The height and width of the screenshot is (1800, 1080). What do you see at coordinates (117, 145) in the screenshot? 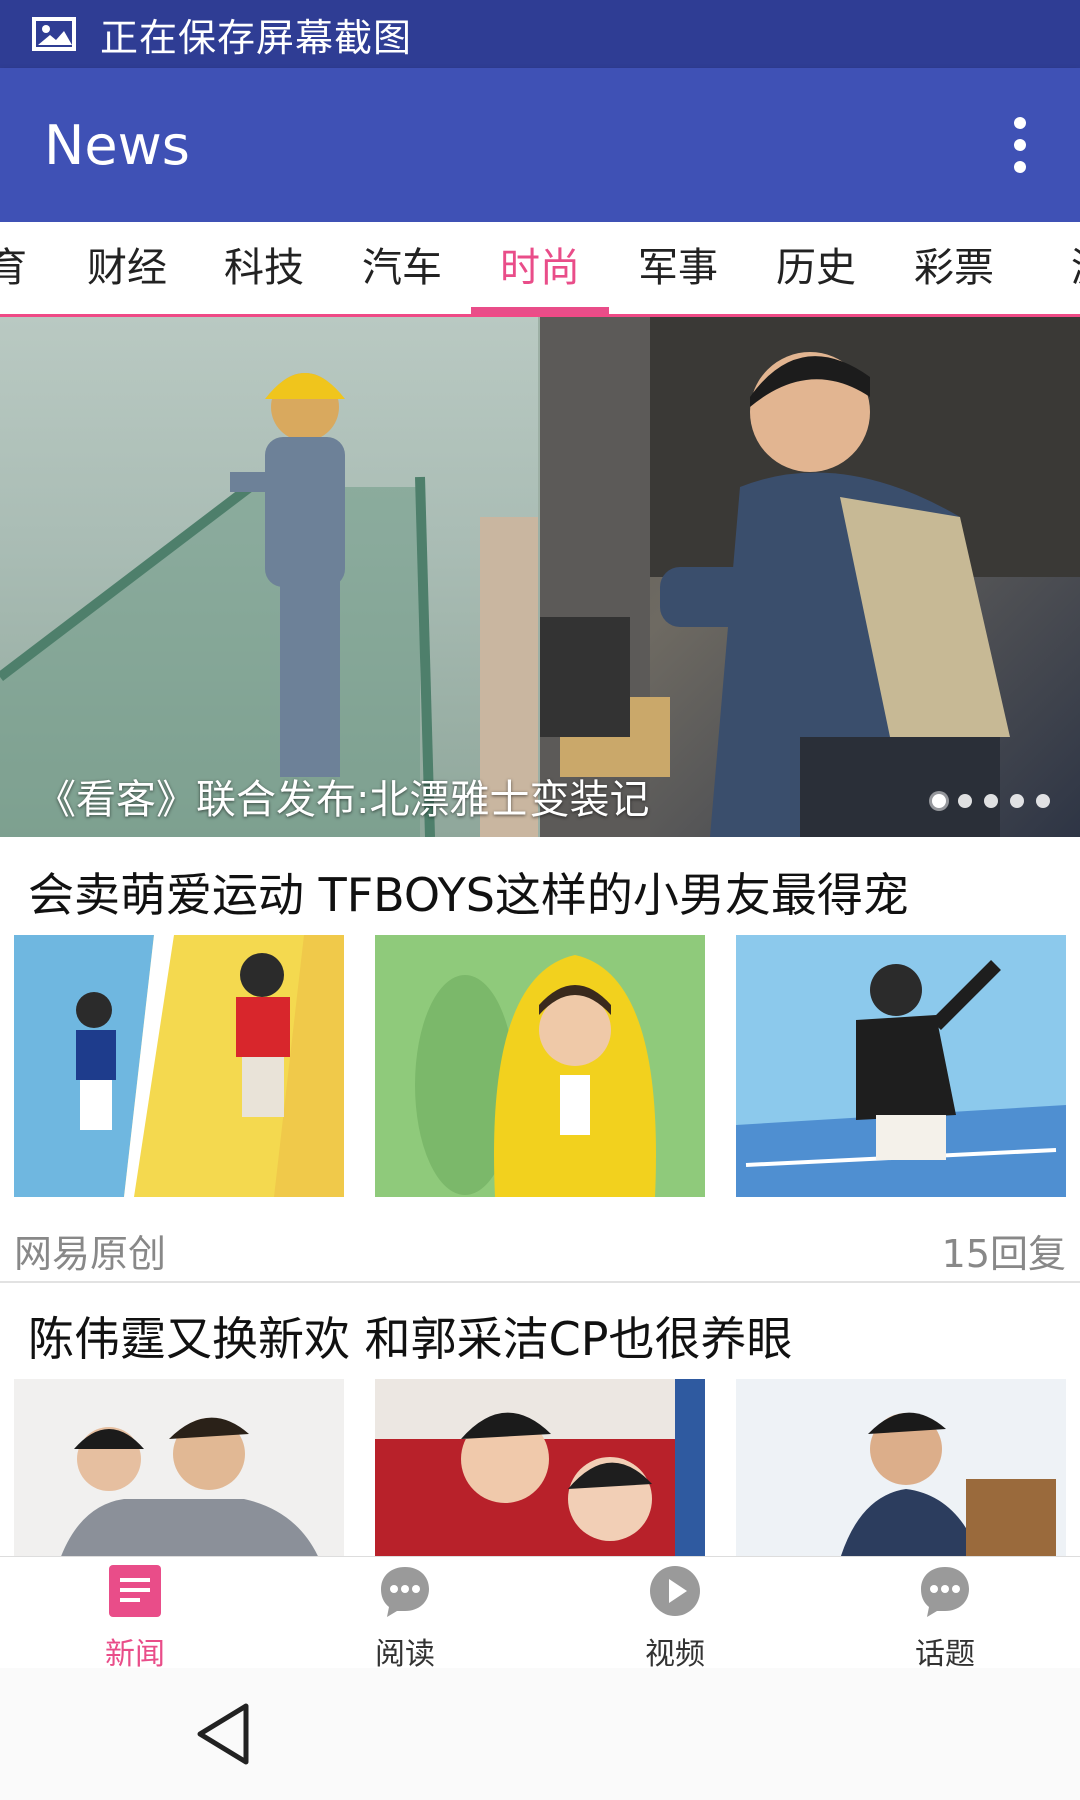
I see `app-title: News` at bounding box center [117, 145].